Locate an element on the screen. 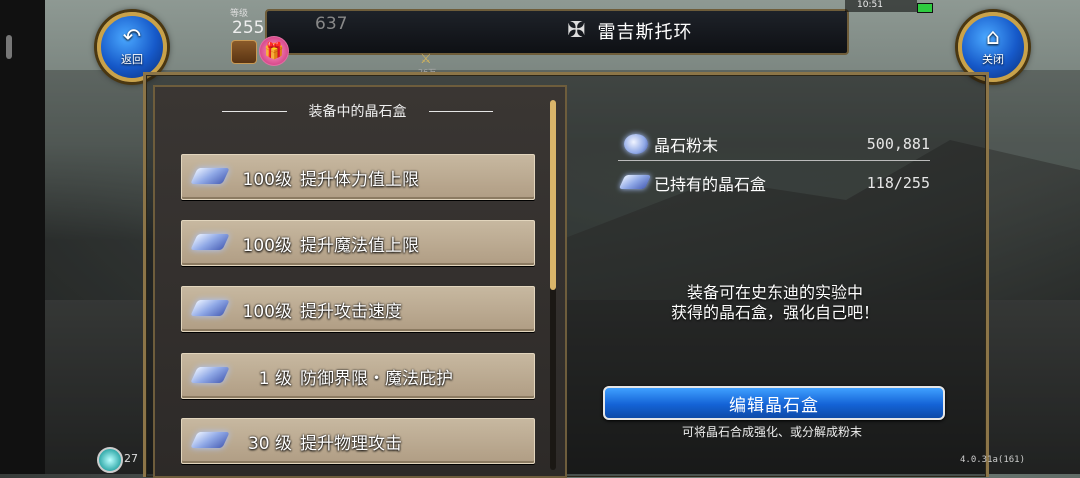  guild-emblem-icon: ✠ is located at coordinates (576, 30).